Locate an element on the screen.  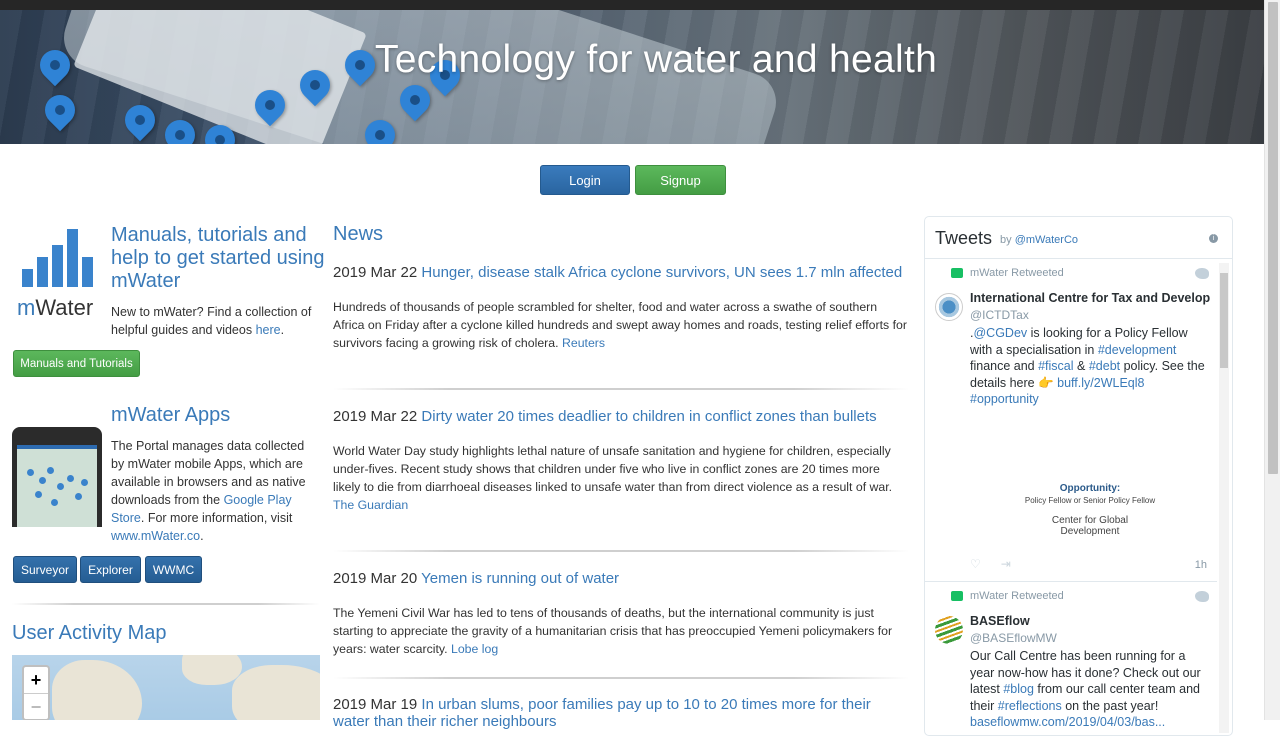
tweet-author-name: BASEflow is located at coordinates (1090, 621).